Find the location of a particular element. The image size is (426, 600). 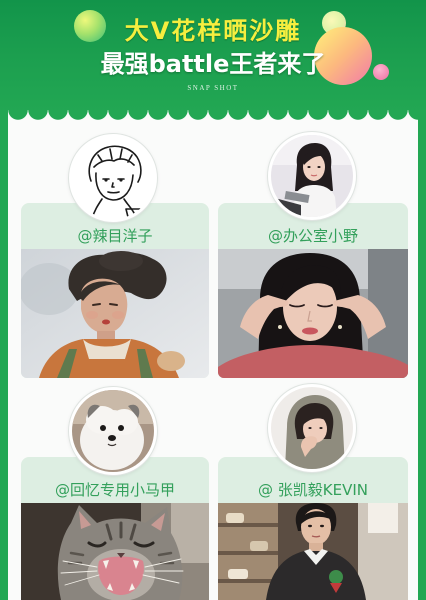

creator-card: @辣目洋子 is located at coordinates (115, 290).